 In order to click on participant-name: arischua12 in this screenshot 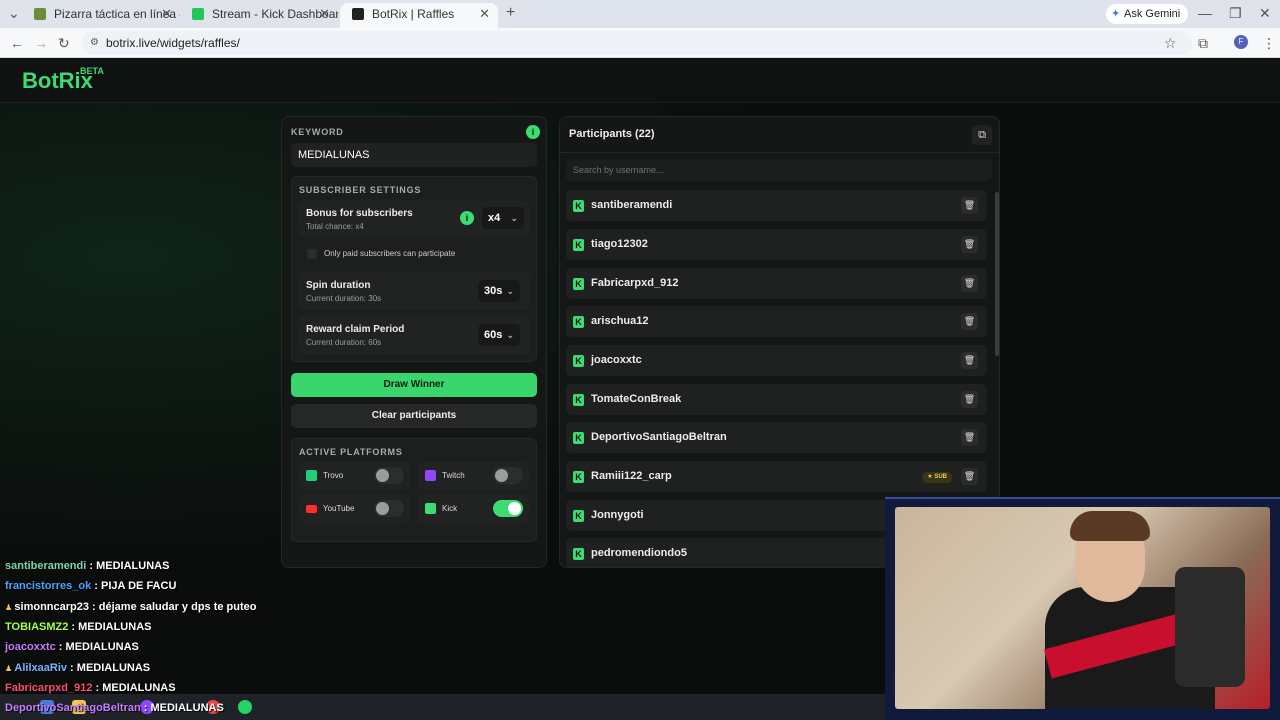, I will do `click(620, 321)`.